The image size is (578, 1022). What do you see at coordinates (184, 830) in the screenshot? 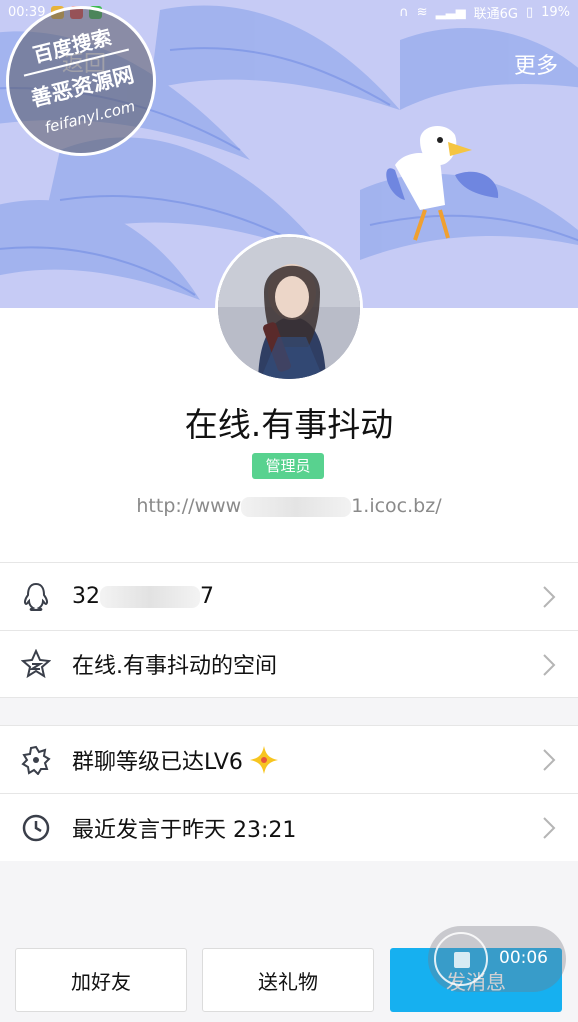
I see `last-speak-label: 最近发言于昨天 23:21` at bounding box center [184, 830].